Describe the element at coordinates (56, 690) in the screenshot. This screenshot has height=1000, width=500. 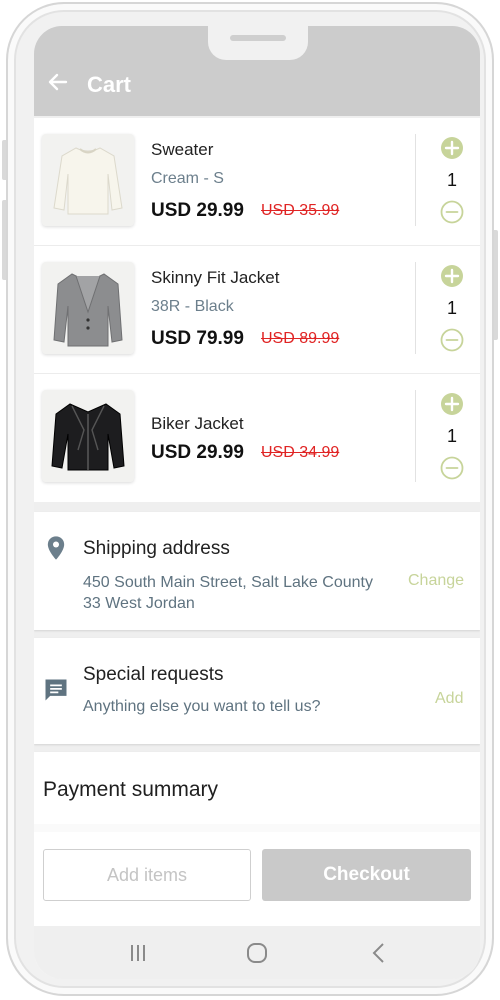
I see `chat-icon` at that location.